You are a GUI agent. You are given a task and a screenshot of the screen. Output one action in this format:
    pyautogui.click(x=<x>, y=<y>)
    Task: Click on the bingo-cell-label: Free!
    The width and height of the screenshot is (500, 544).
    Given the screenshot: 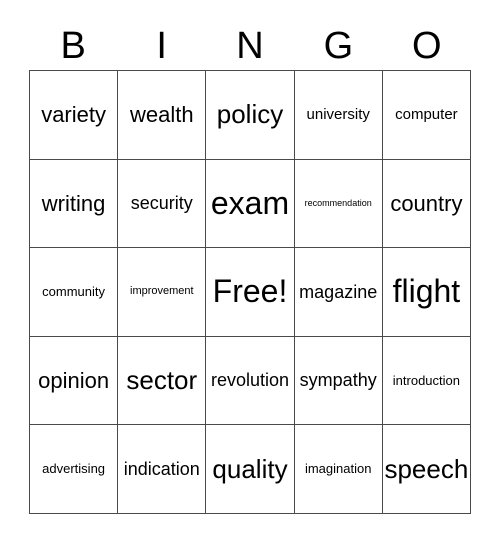 What is the action you would take?
    pyautogui.click(x=250, y=291)
    